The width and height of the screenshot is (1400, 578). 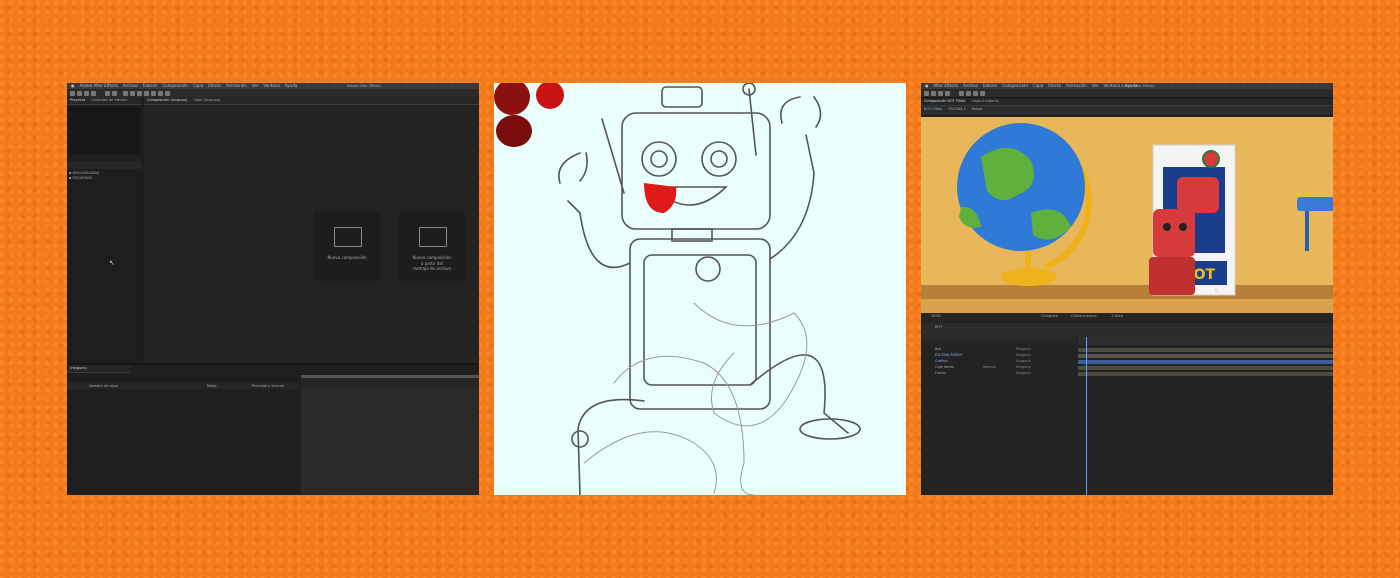 I want to click on project-columns, so click(x=104, y=165).